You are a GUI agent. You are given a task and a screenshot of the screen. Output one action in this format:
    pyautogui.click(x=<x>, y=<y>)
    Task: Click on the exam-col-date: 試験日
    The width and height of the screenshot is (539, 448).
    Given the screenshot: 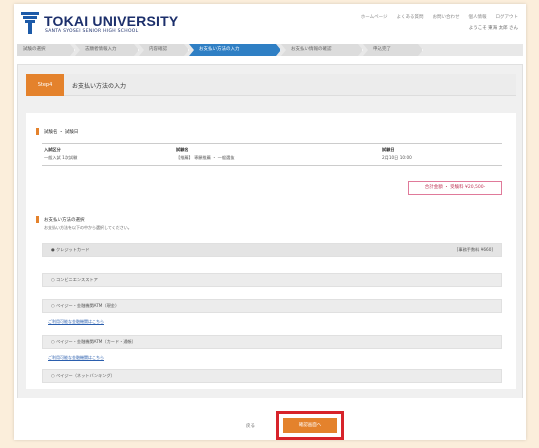 What is the action you would take?
    pyautogui.click(x=388, y=149)
    